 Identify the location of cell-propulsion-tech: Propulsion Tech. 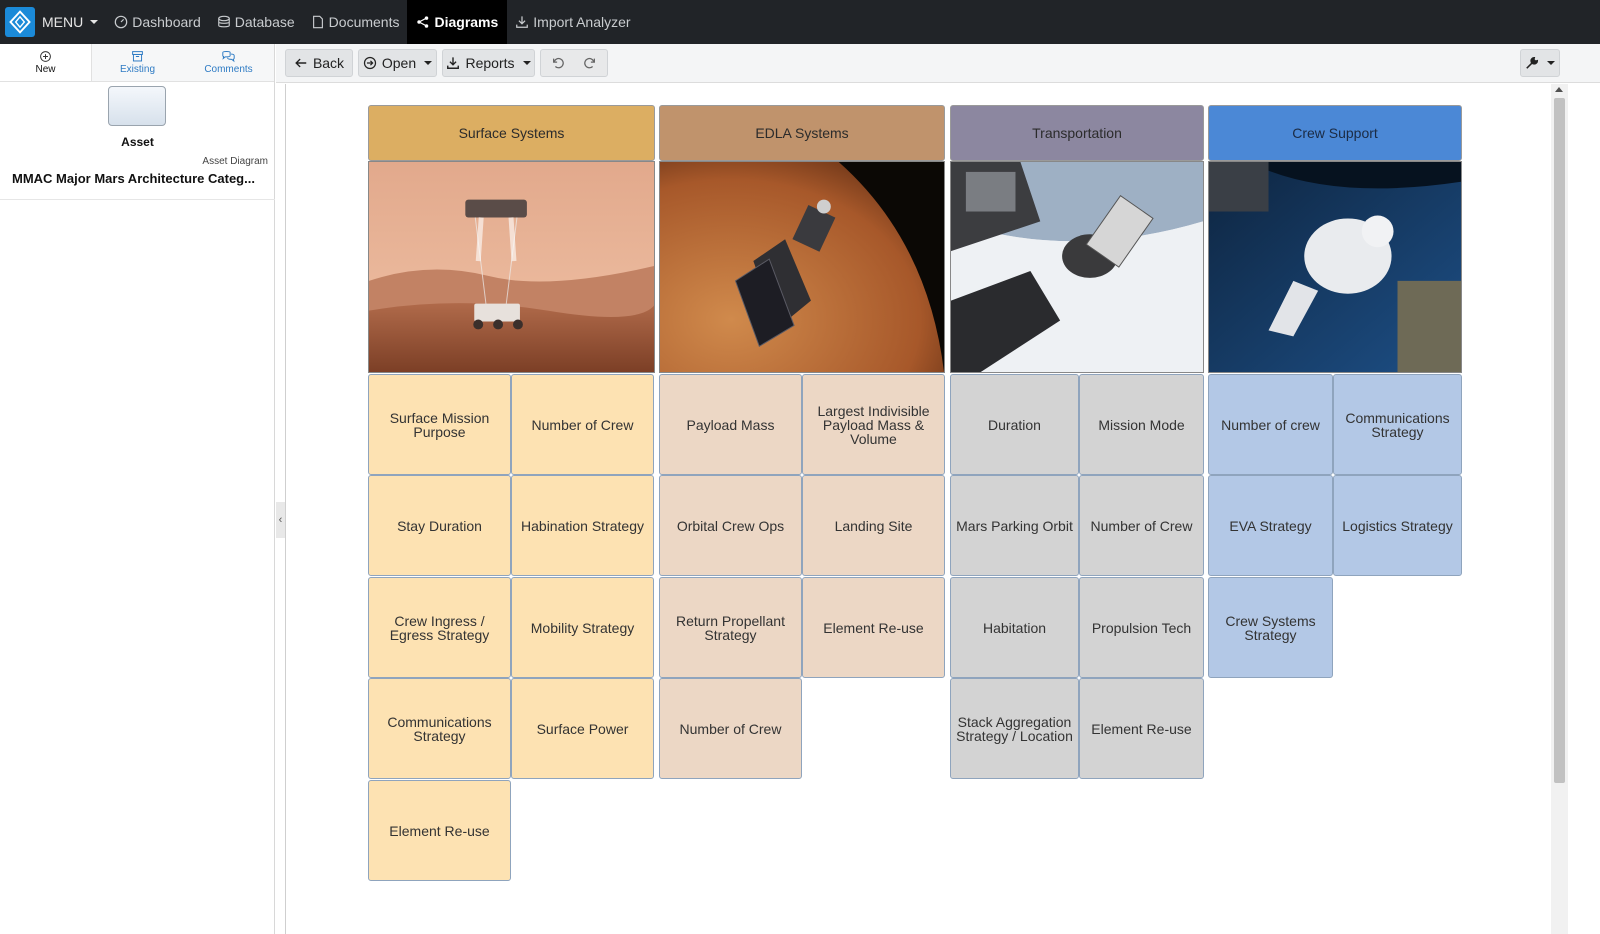
(1141, 627).